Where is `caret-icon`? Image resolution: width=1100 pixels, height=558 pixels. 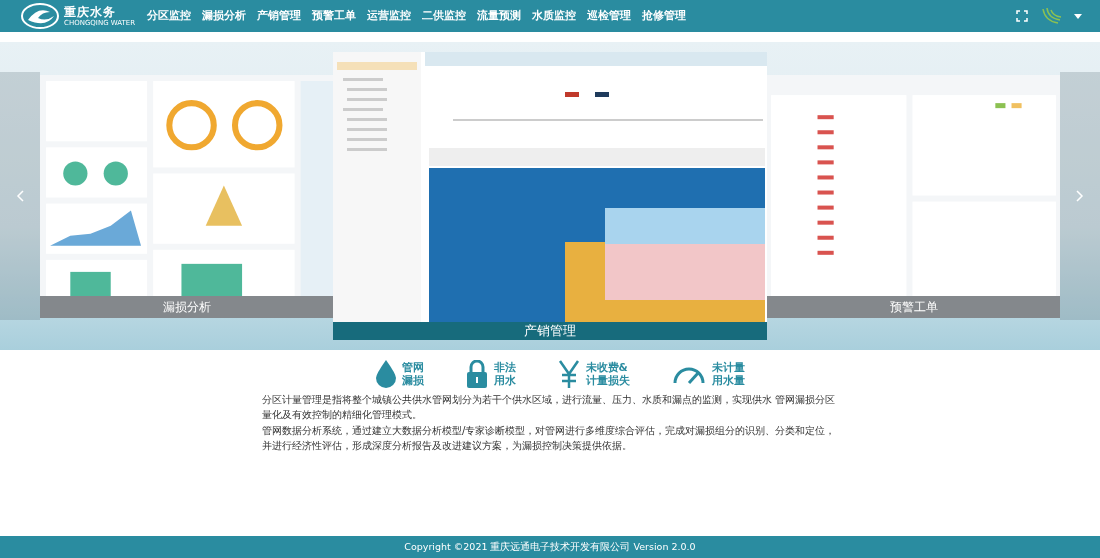
caret-icon is located at coordinates (1078, 16).